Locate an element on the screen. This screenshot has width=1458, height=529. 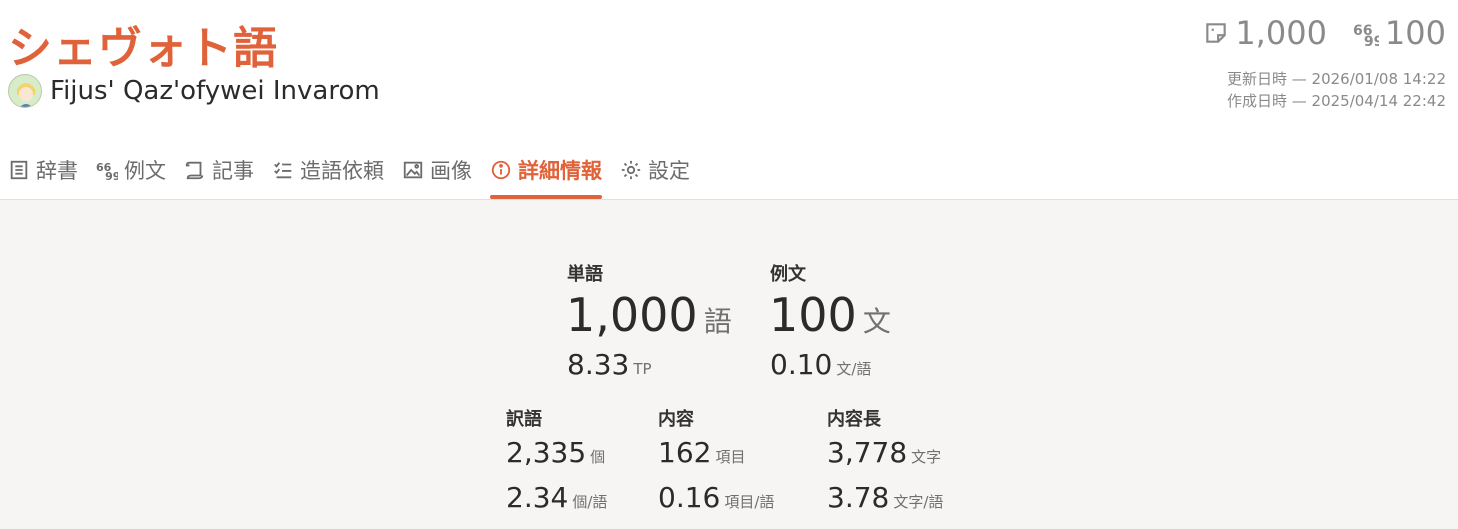
tab-requests: 造語依頼 is located at coordinates (329, 175).